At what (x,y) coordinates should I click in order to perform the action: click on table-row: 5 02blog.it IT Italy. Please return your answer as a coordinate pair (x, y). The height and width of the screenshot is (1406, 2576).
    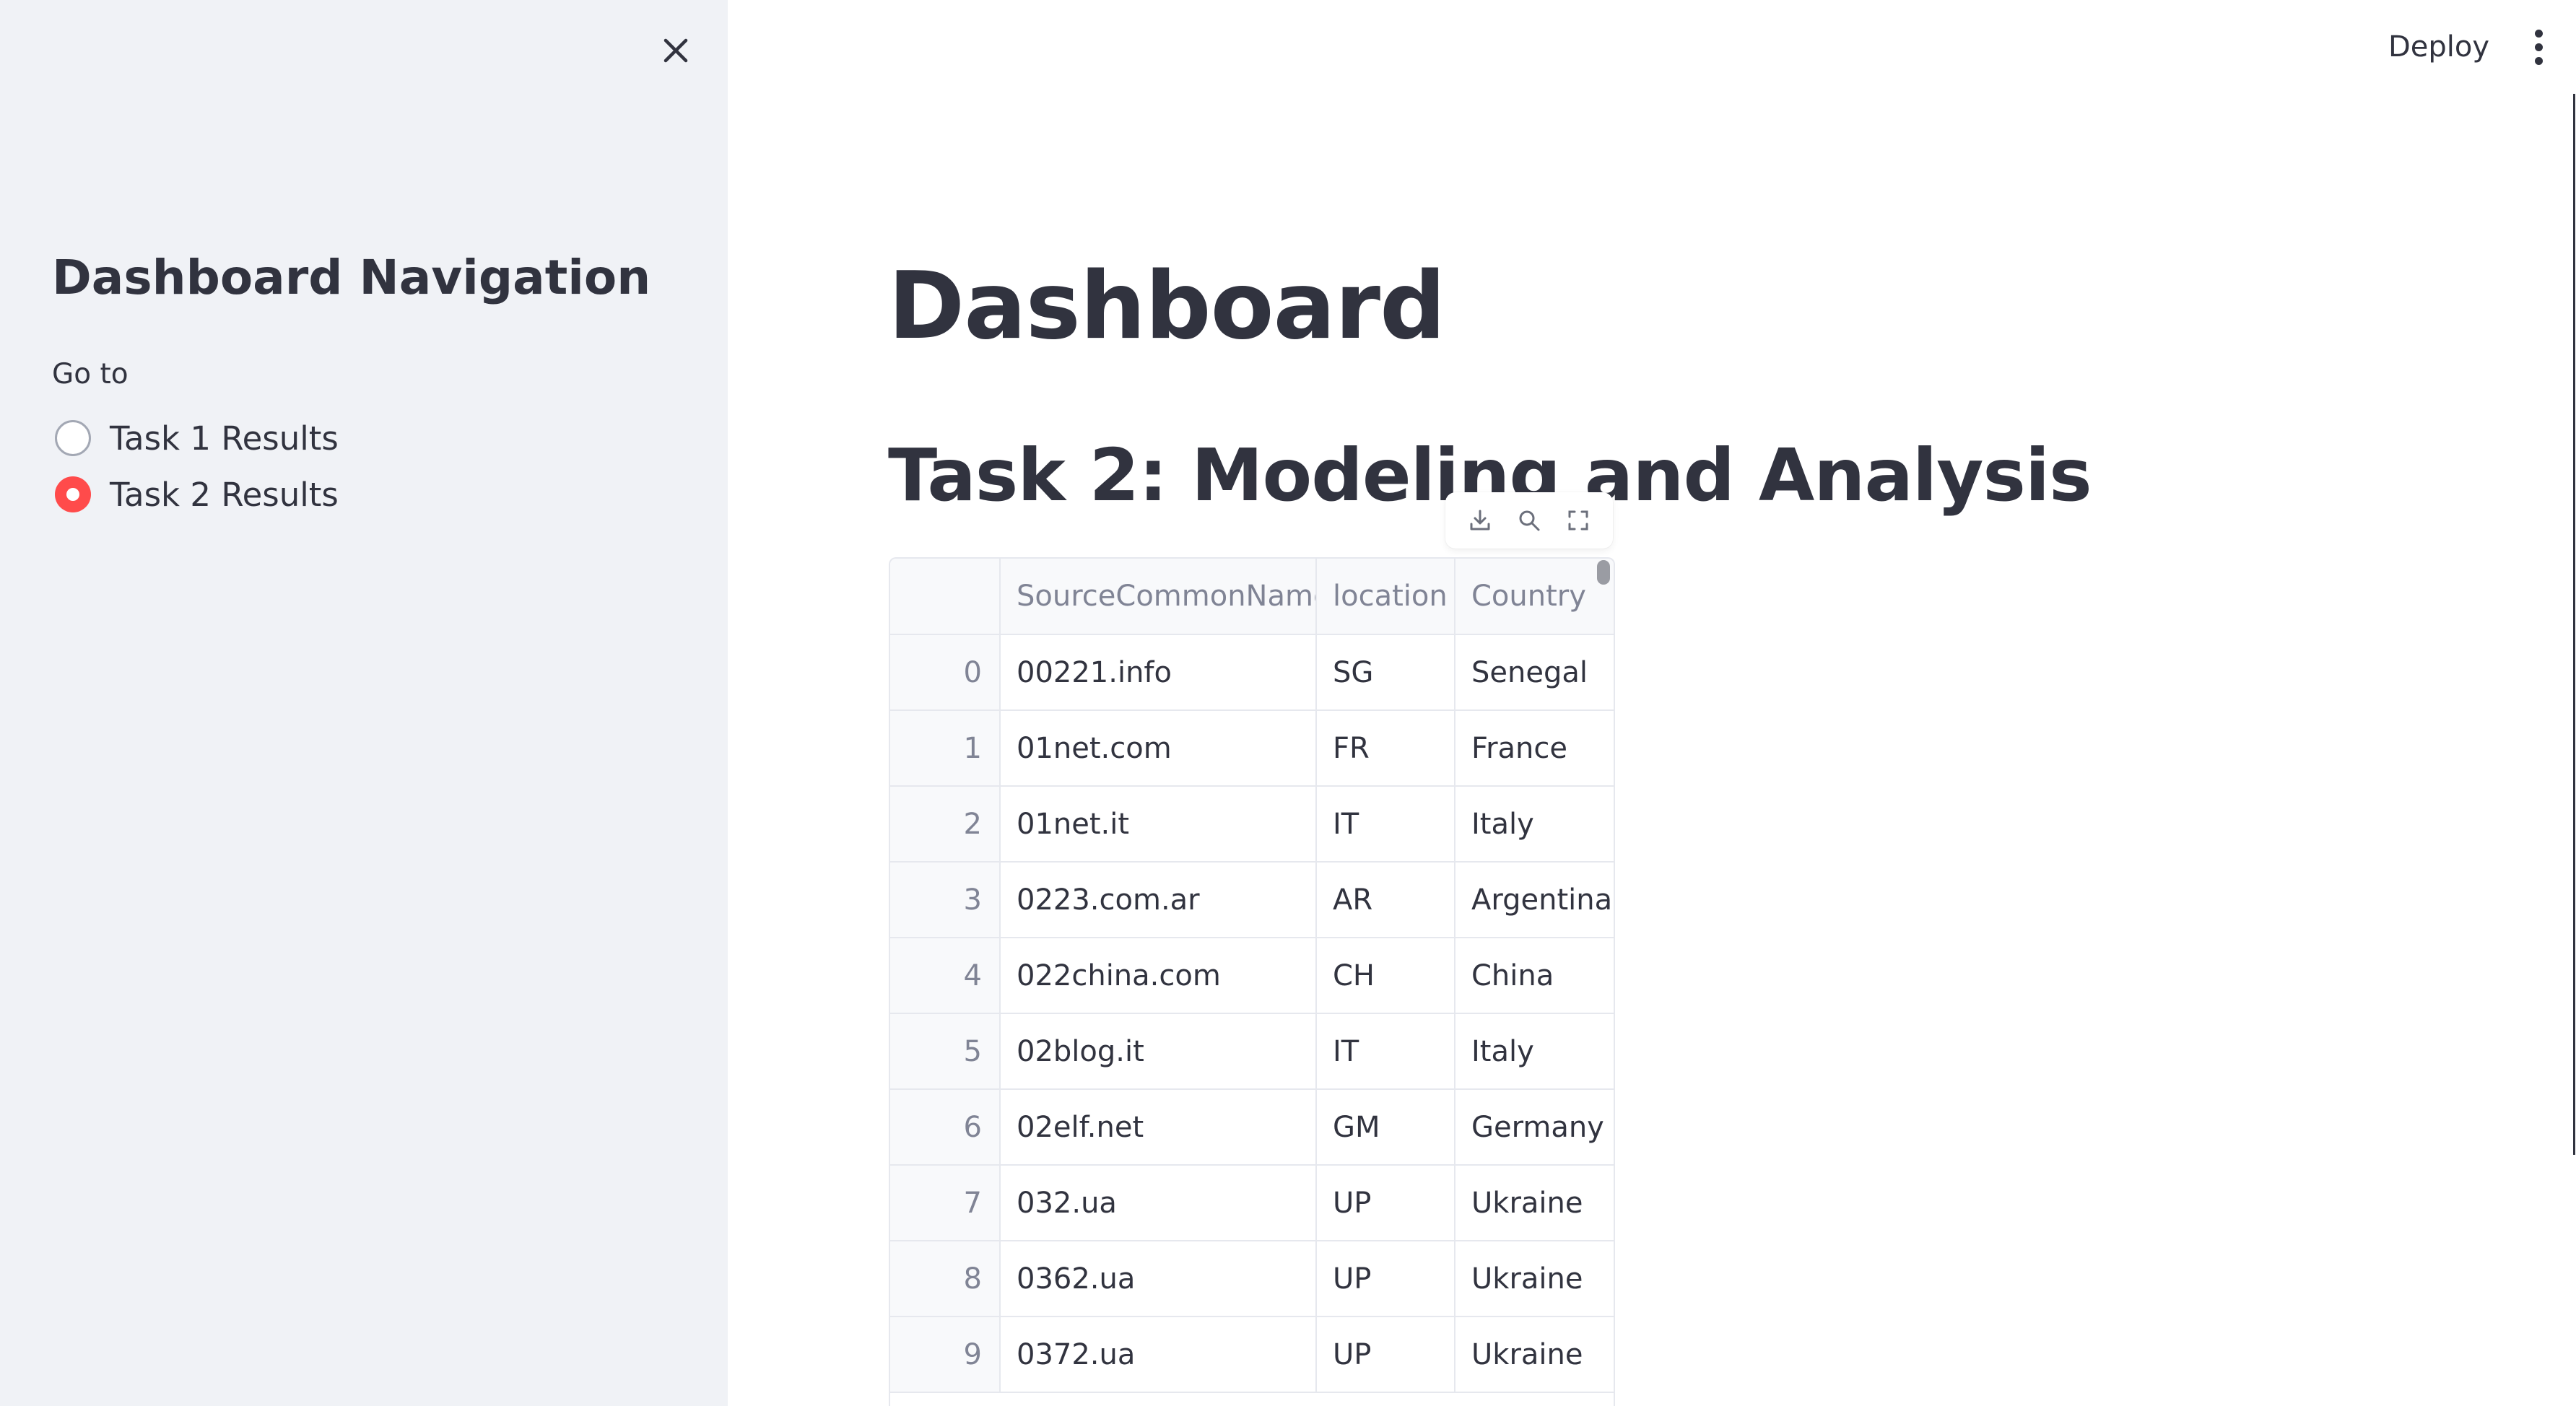
    Looking at the image, I should click on (1252, 1051).